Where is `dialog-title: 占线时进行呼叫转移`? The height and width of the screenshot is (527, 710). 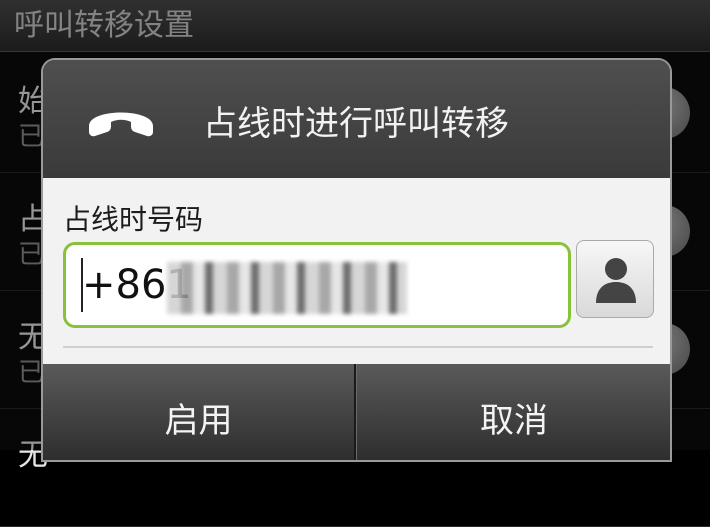 dialog-title: 占线时进行呼叫转移 is located at coordinates (356, 124).